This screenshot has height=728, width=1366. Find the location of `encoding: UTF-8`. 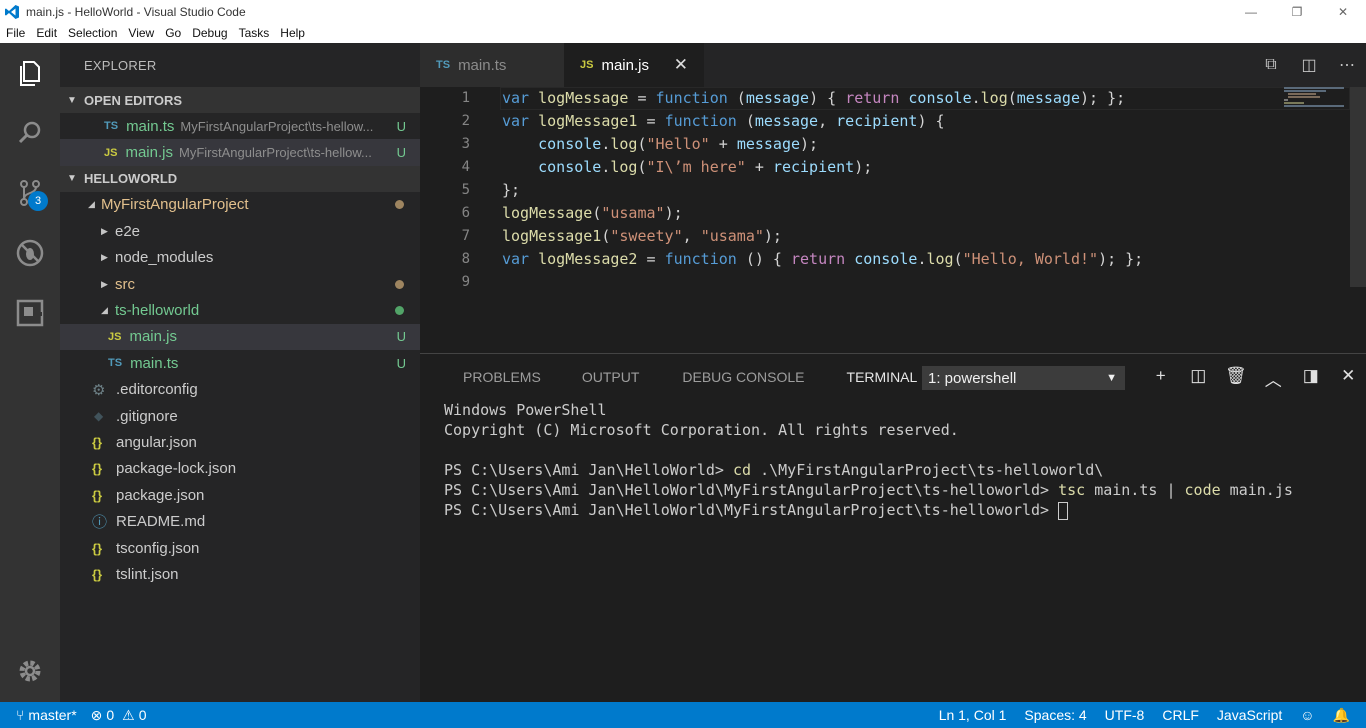

encoding: UTF-8 is located at coordinates (1125, 715).